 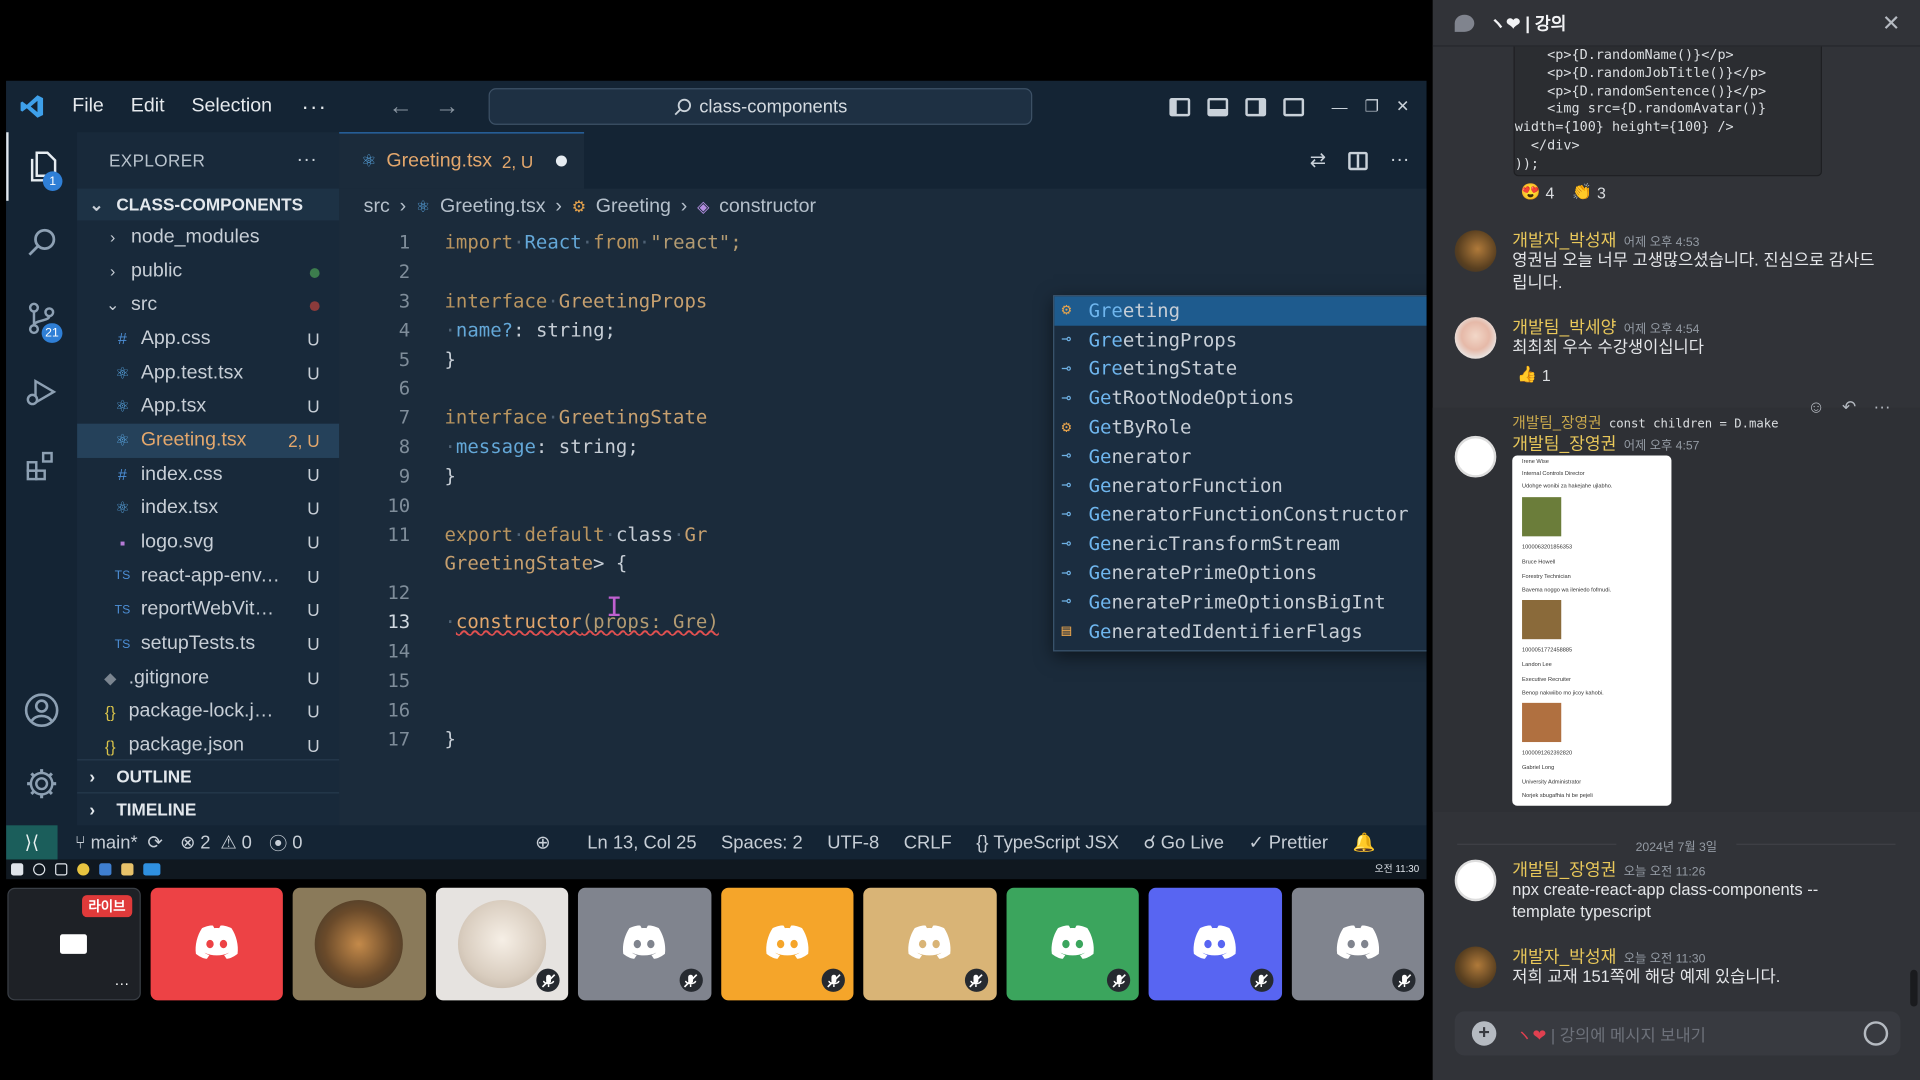 I want to click on breadcrumb-src: src, so click(x=377, y=207).